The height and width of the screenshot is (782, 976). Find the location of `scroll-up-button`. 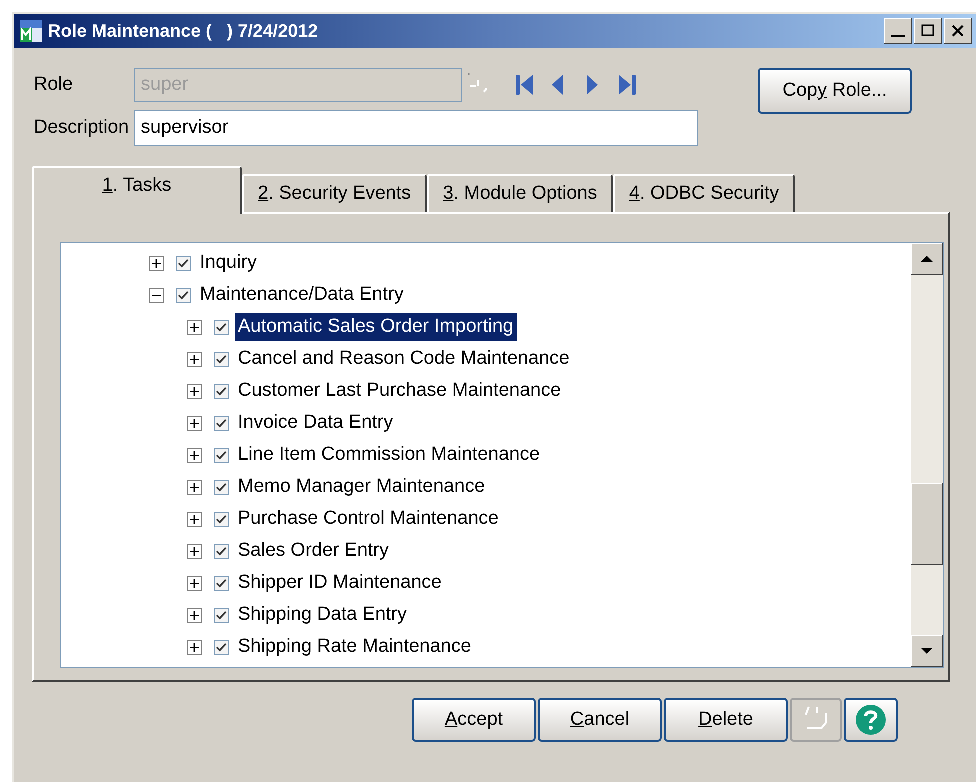

scroll-up-button is located at coordinates (927, 259).